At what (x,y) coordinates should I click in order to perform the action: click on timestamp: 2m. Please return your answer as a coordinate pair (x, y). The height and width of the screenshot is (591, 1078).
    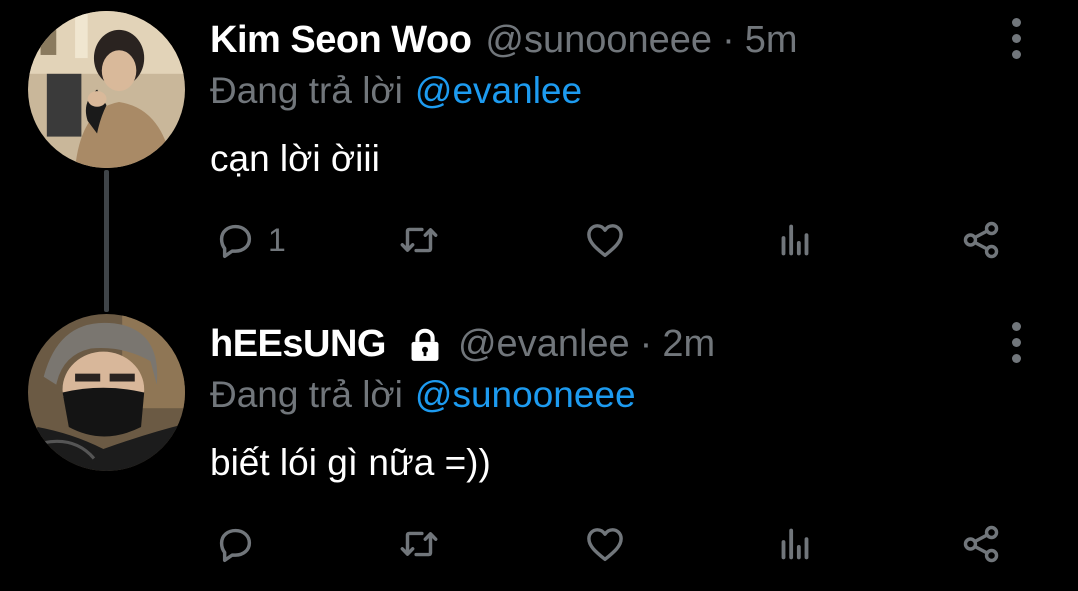
    Looking at the image, I should click on (688, 344).